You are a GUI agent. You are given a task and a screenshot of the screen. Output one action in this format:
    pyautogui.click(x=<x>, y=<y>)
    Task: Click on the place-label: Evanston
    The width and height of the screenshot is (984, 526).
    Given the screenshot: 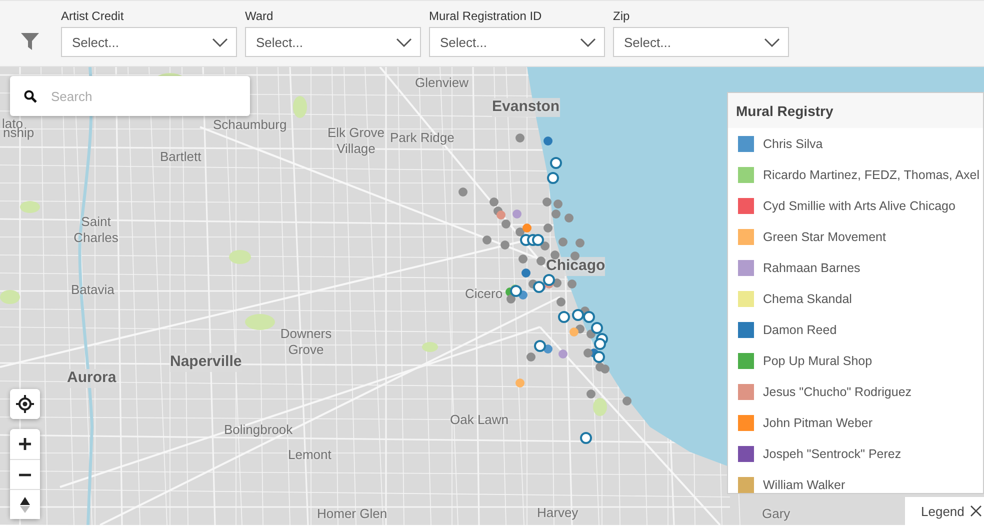 What is the action you would take?
    pyautogui.click(x=526, y=107)
    